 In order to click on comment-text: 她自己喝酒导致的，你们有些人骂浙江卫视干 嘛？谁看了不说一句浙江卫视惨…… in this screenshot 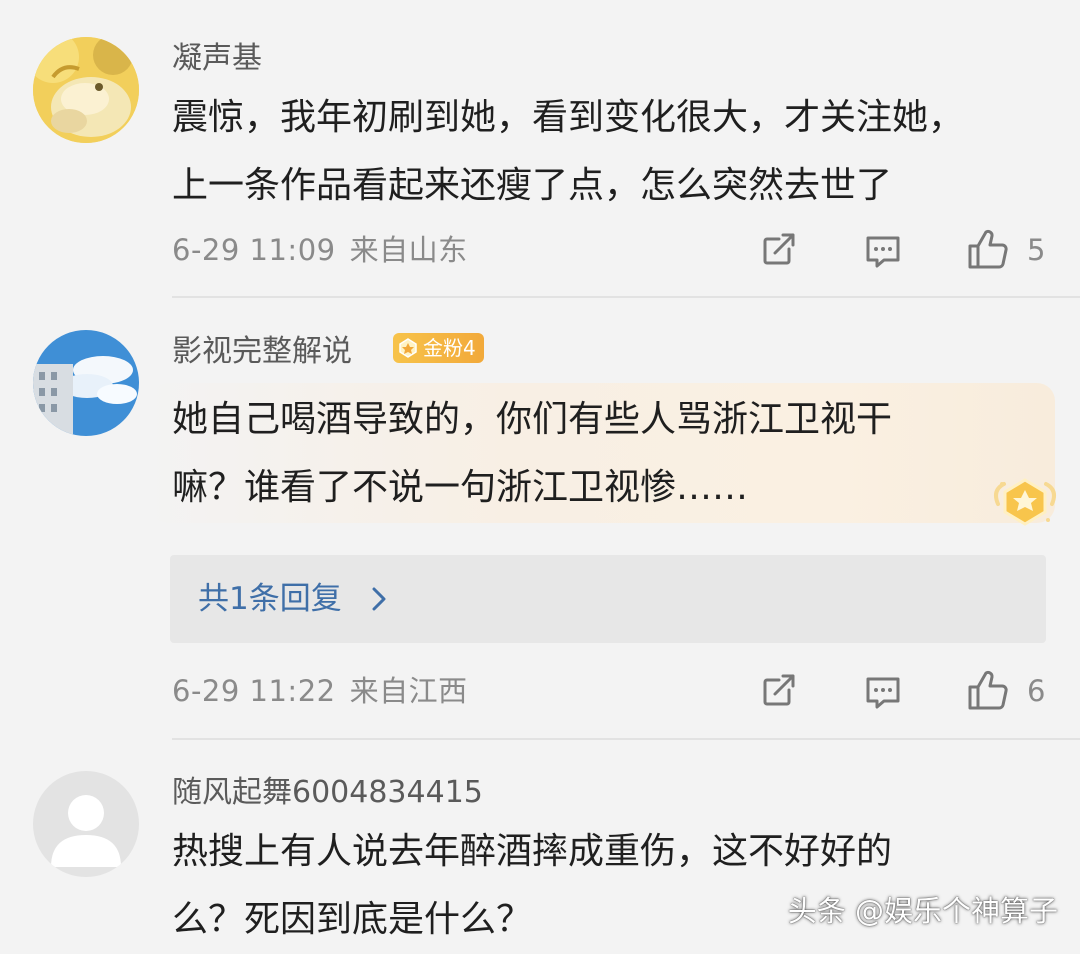, I will do `click(532, 454)`.